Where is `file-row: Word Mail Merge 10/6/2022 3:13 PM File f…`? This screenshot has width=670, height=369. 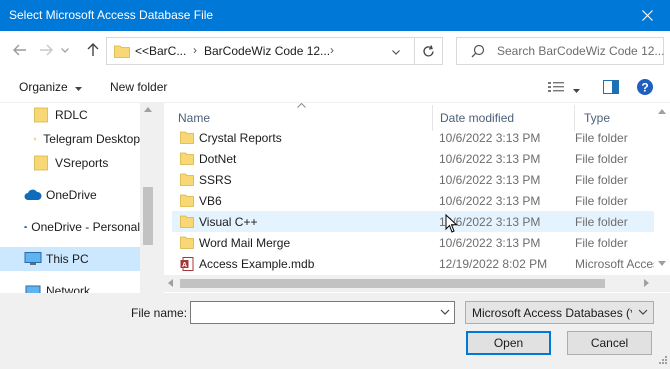 file-row: Word Mail Merge 10/6/2022 3:13 PM File f… is located at coordinates (413, 242).